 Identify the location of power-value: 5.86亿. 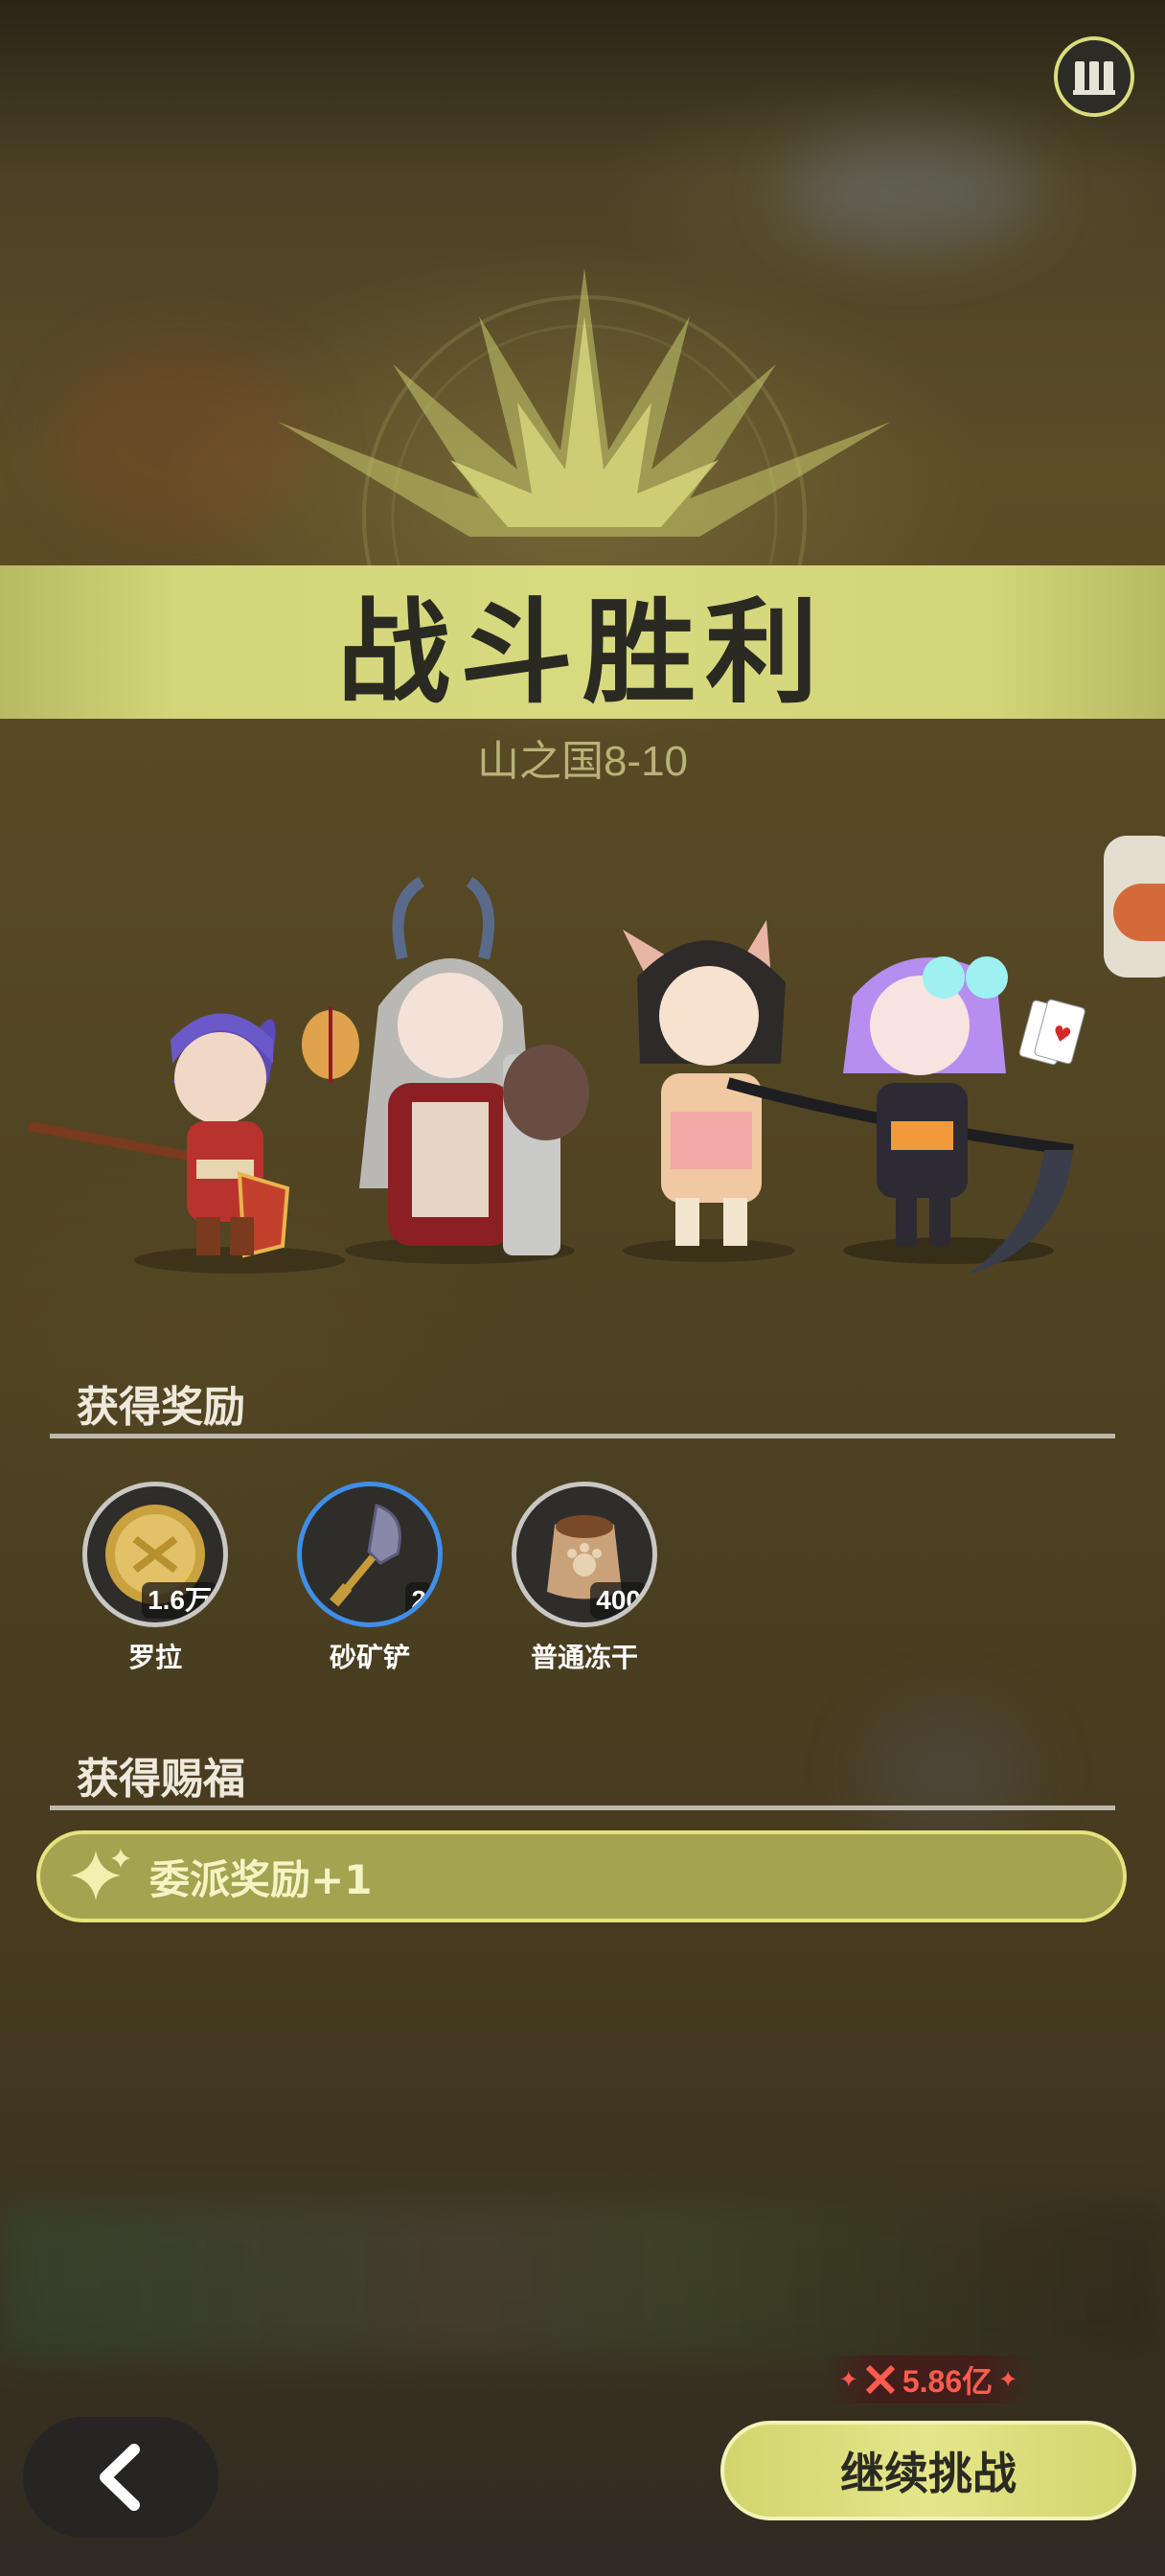
(948, 2381).